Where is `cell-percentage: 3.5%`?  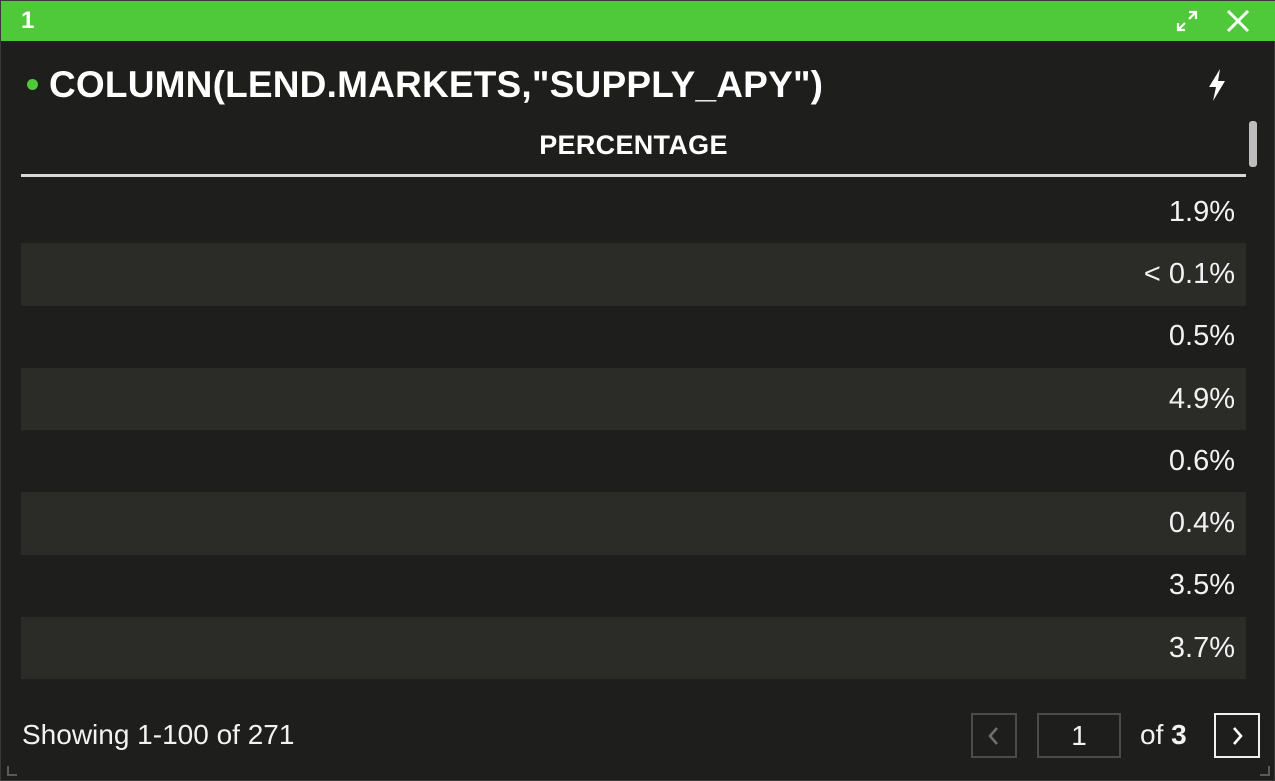
cell-percentage: 3.5% is located at coordinates (1201, 585).